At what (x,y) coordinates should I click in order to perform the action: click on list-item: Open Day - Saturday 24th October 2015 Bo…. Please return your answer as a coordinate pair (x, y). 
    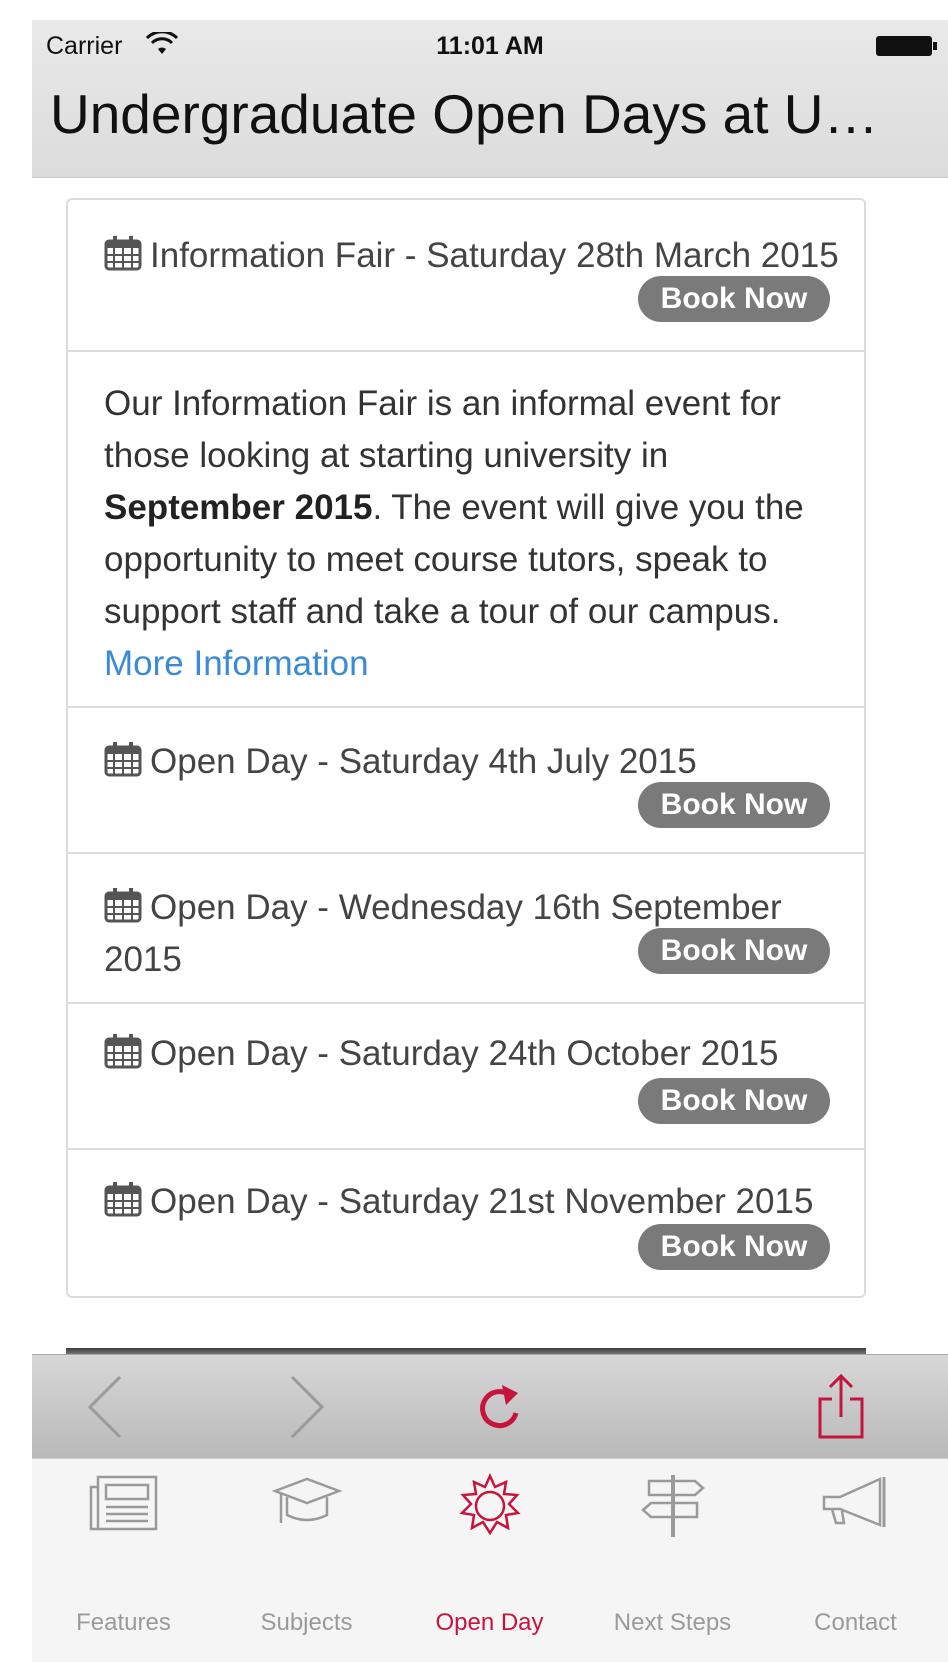
    Looking at the image, I should click on (466, 1077).